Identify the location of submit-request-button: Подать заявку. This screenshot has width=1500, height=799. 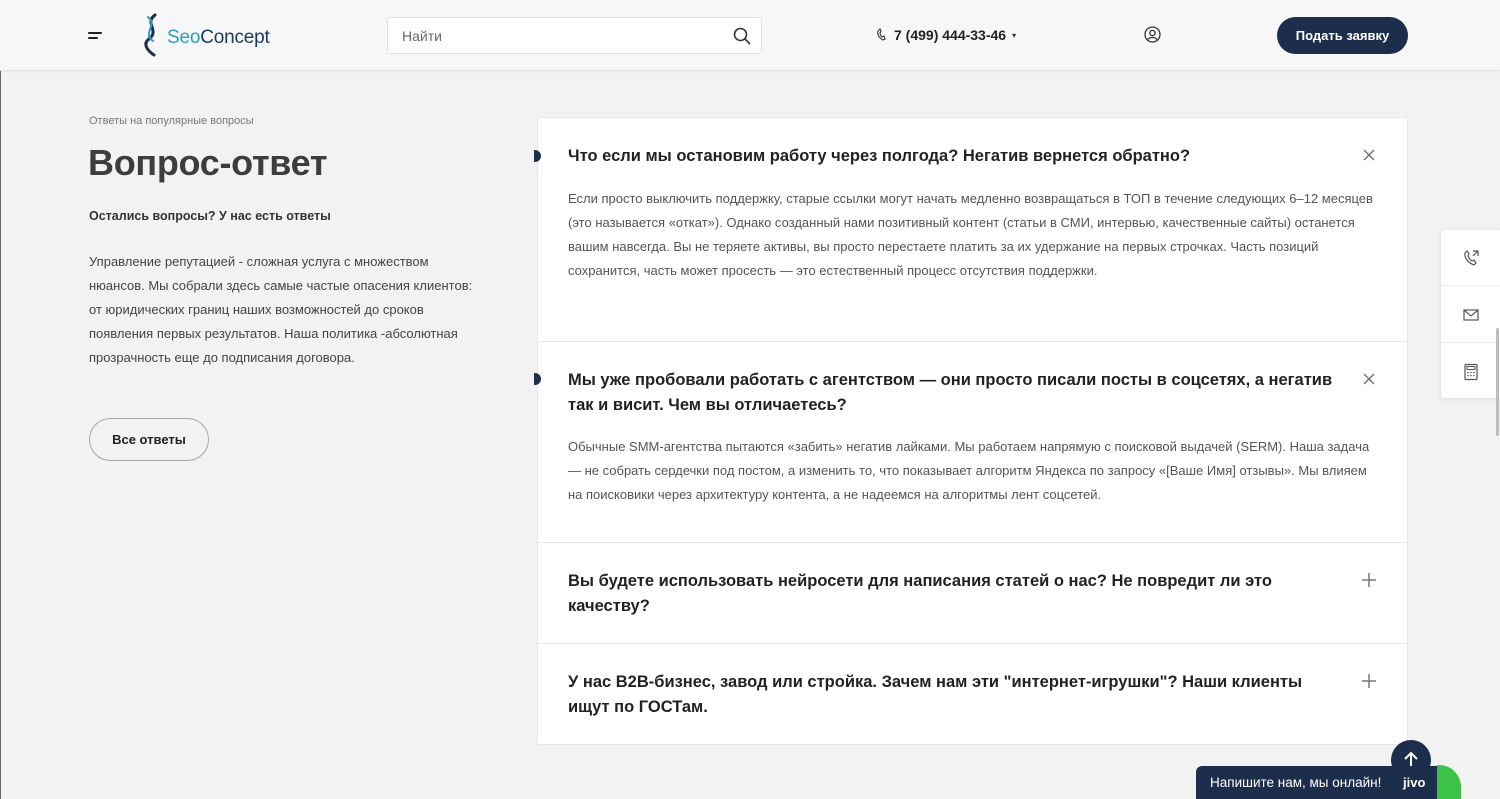
(1342, 35).